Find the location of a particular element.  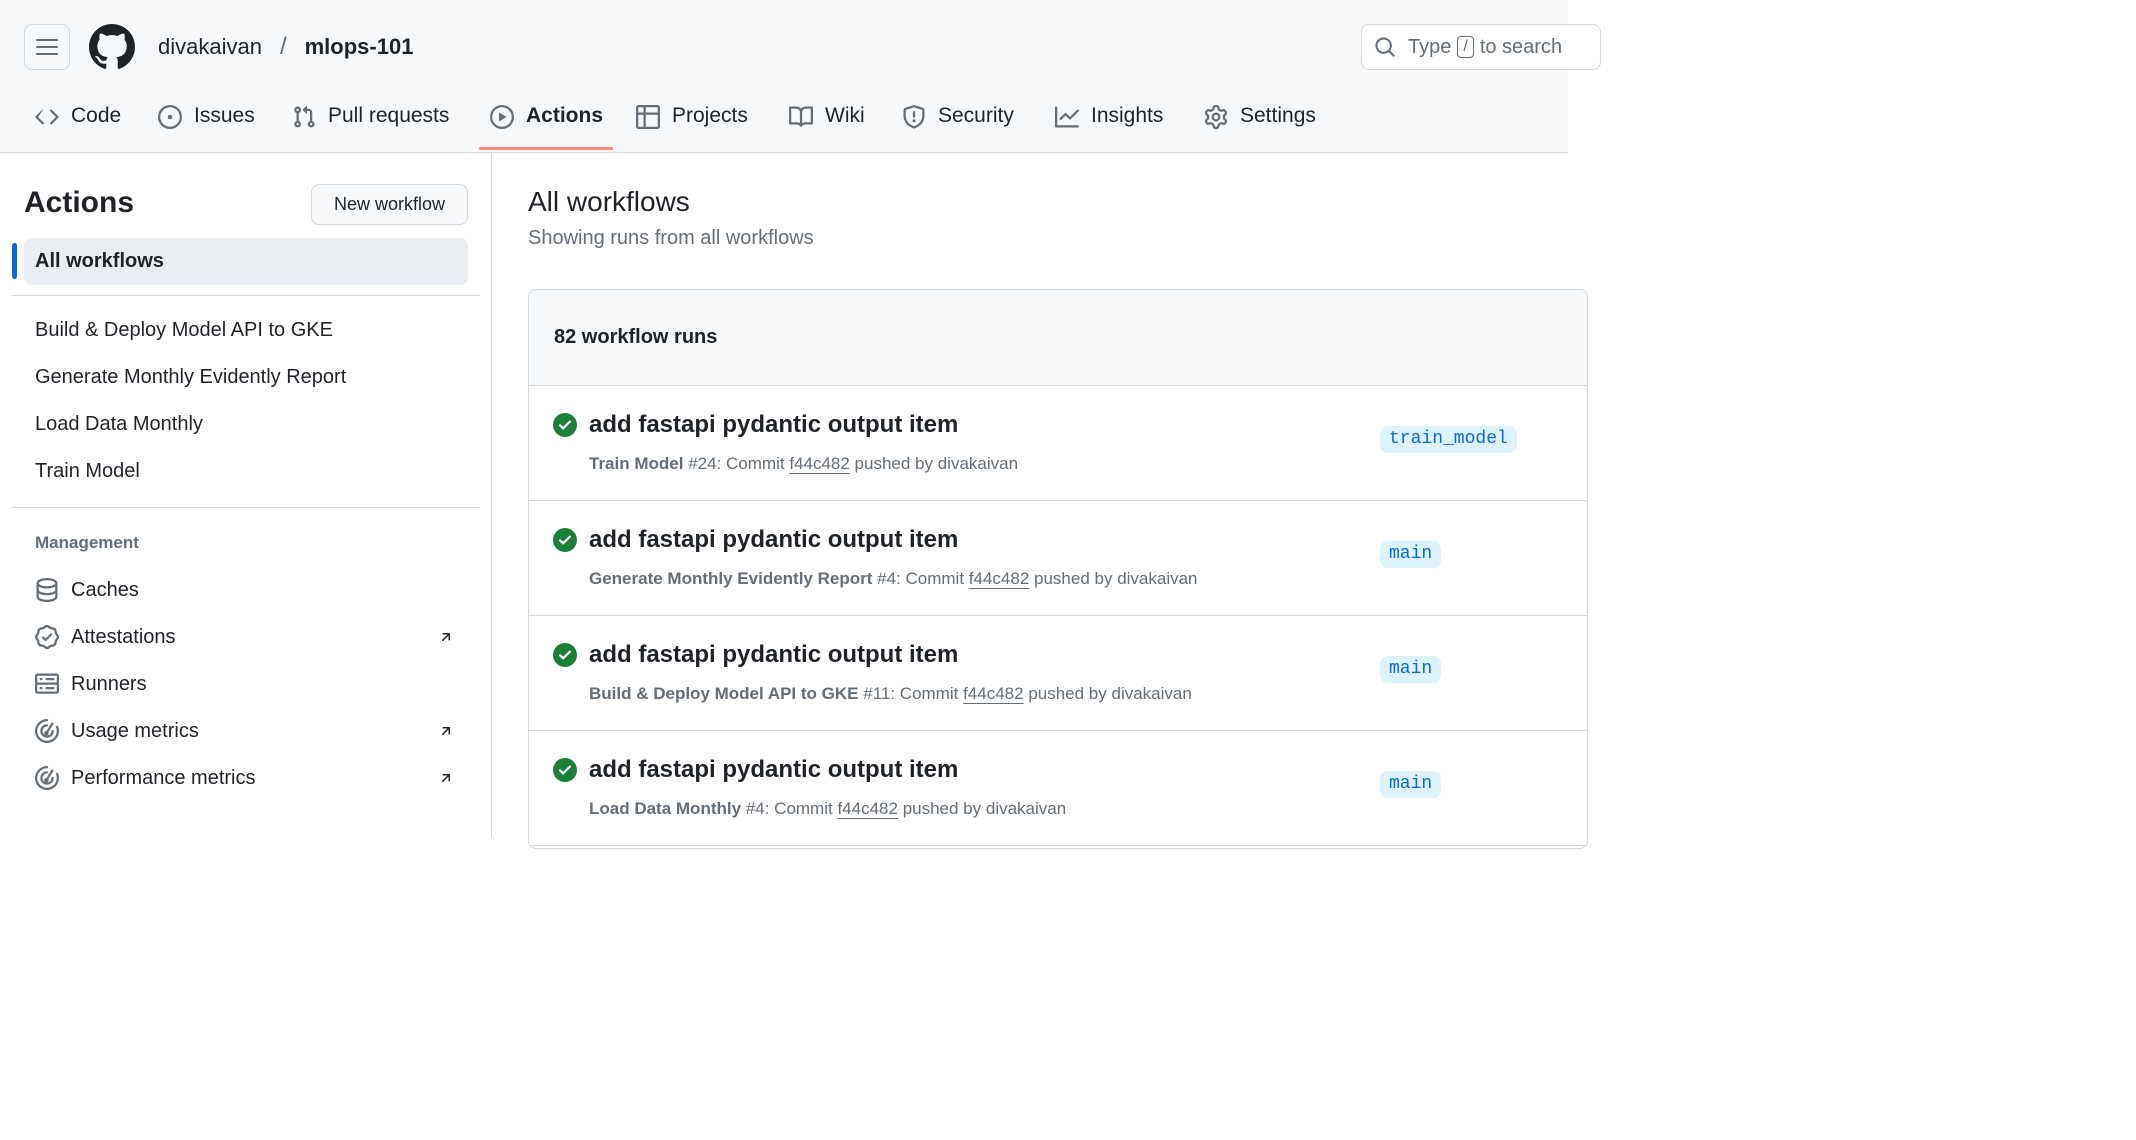

book-icon is located at coordinates (801, 116).